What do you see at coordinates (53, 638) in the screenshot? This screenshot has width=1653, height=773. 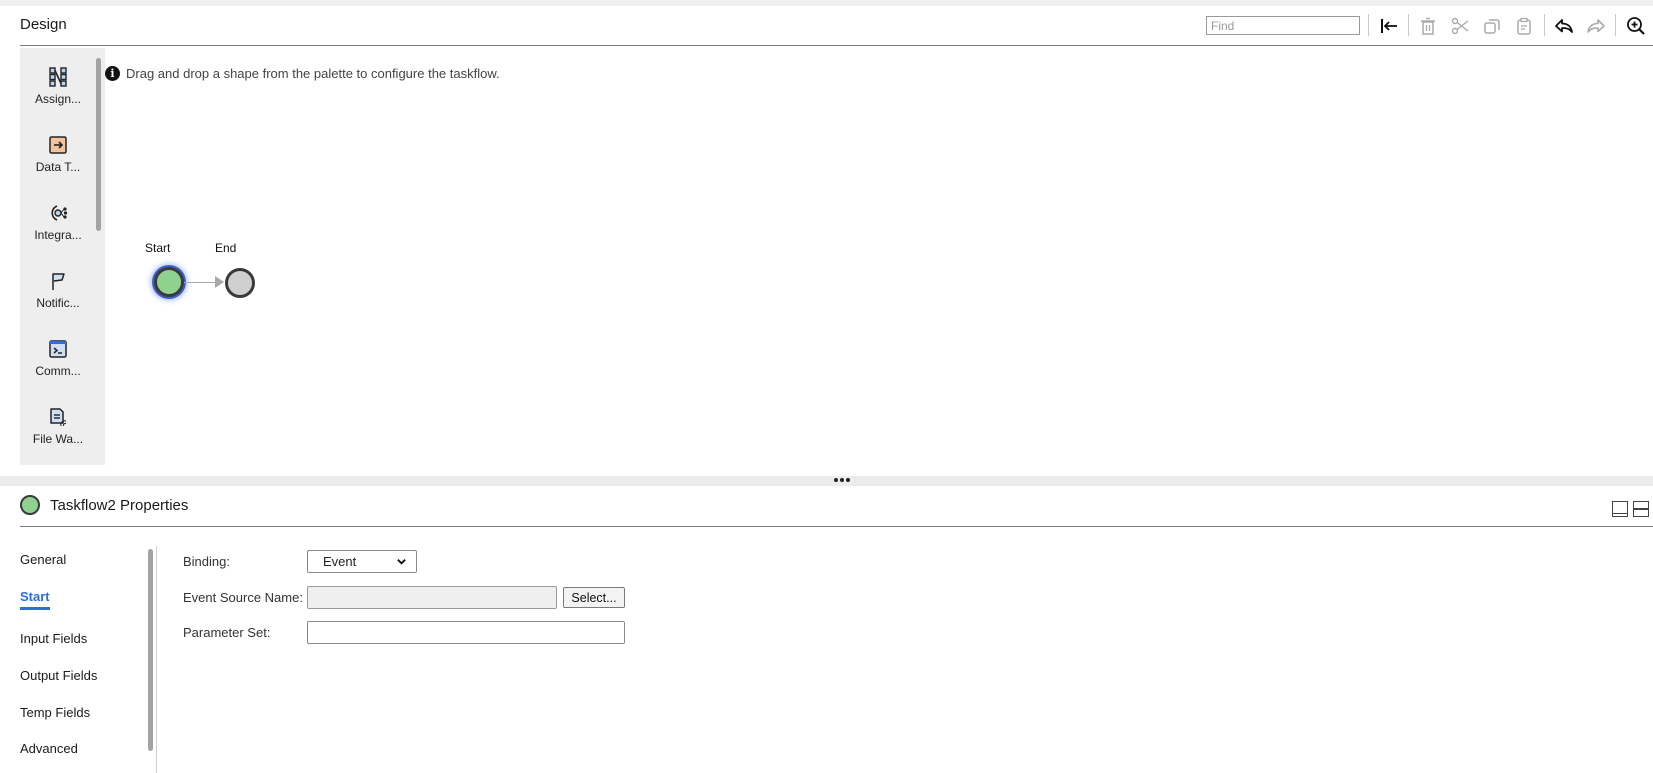 I see `nav-input-fields: Input Fields` at bounding box center [53, 638].